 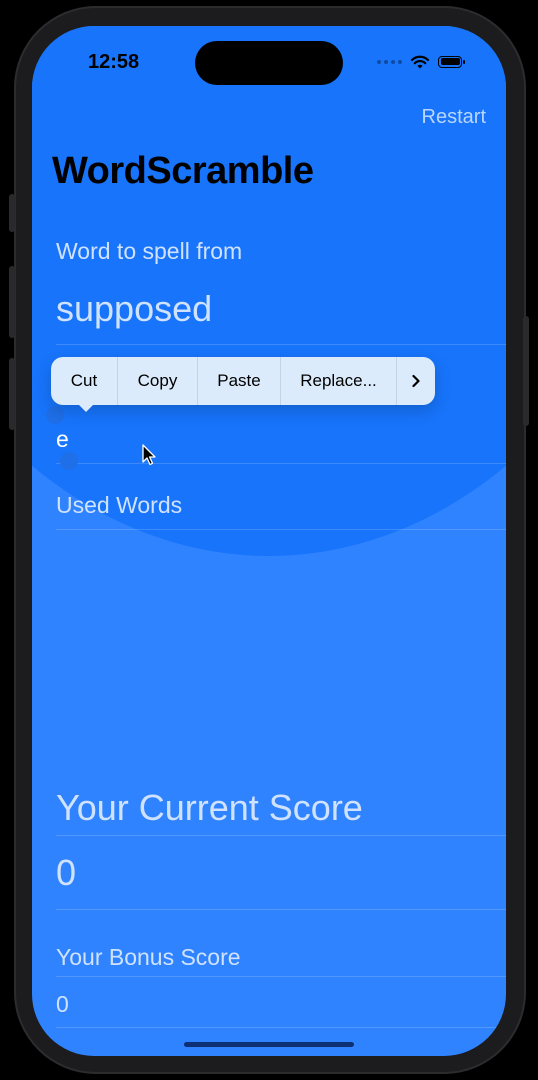 What do you see at coordinates (389, 61) in the screenshot?
I see `signal-dots-icon` at bounding box center [389, 61].